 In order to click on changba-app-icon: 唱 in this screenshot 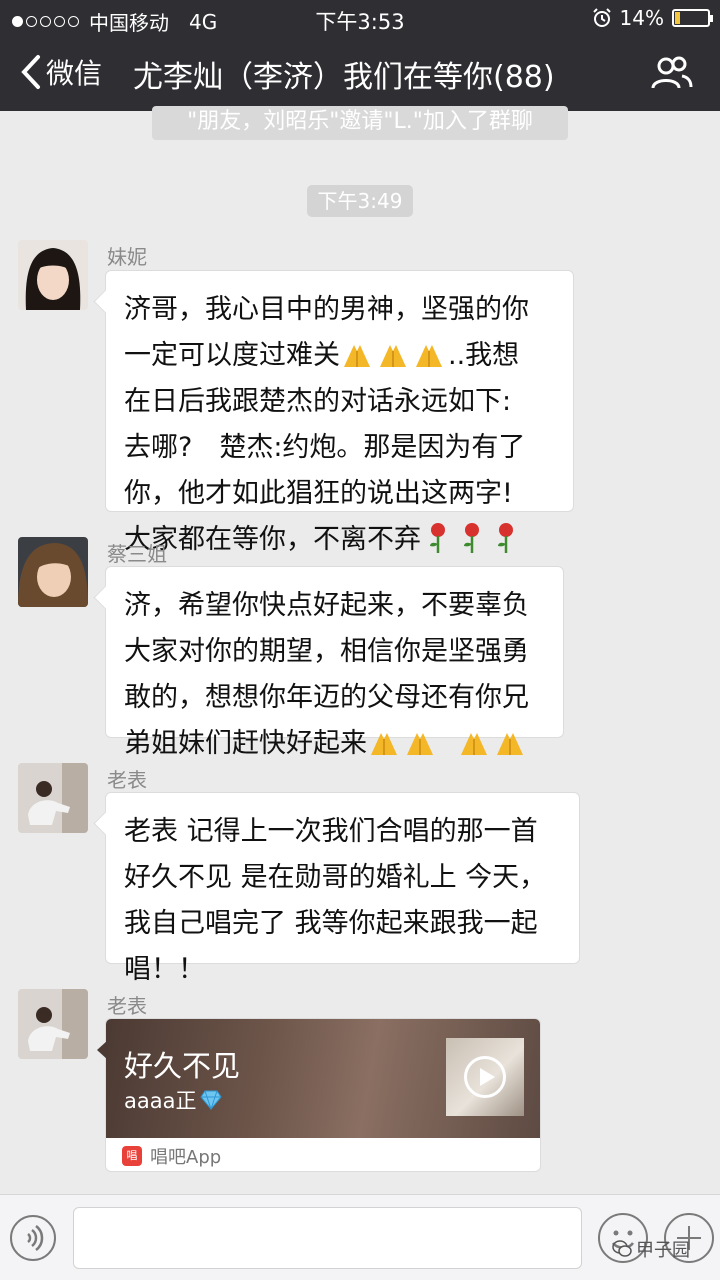, I will do `click(132, 1155)`.